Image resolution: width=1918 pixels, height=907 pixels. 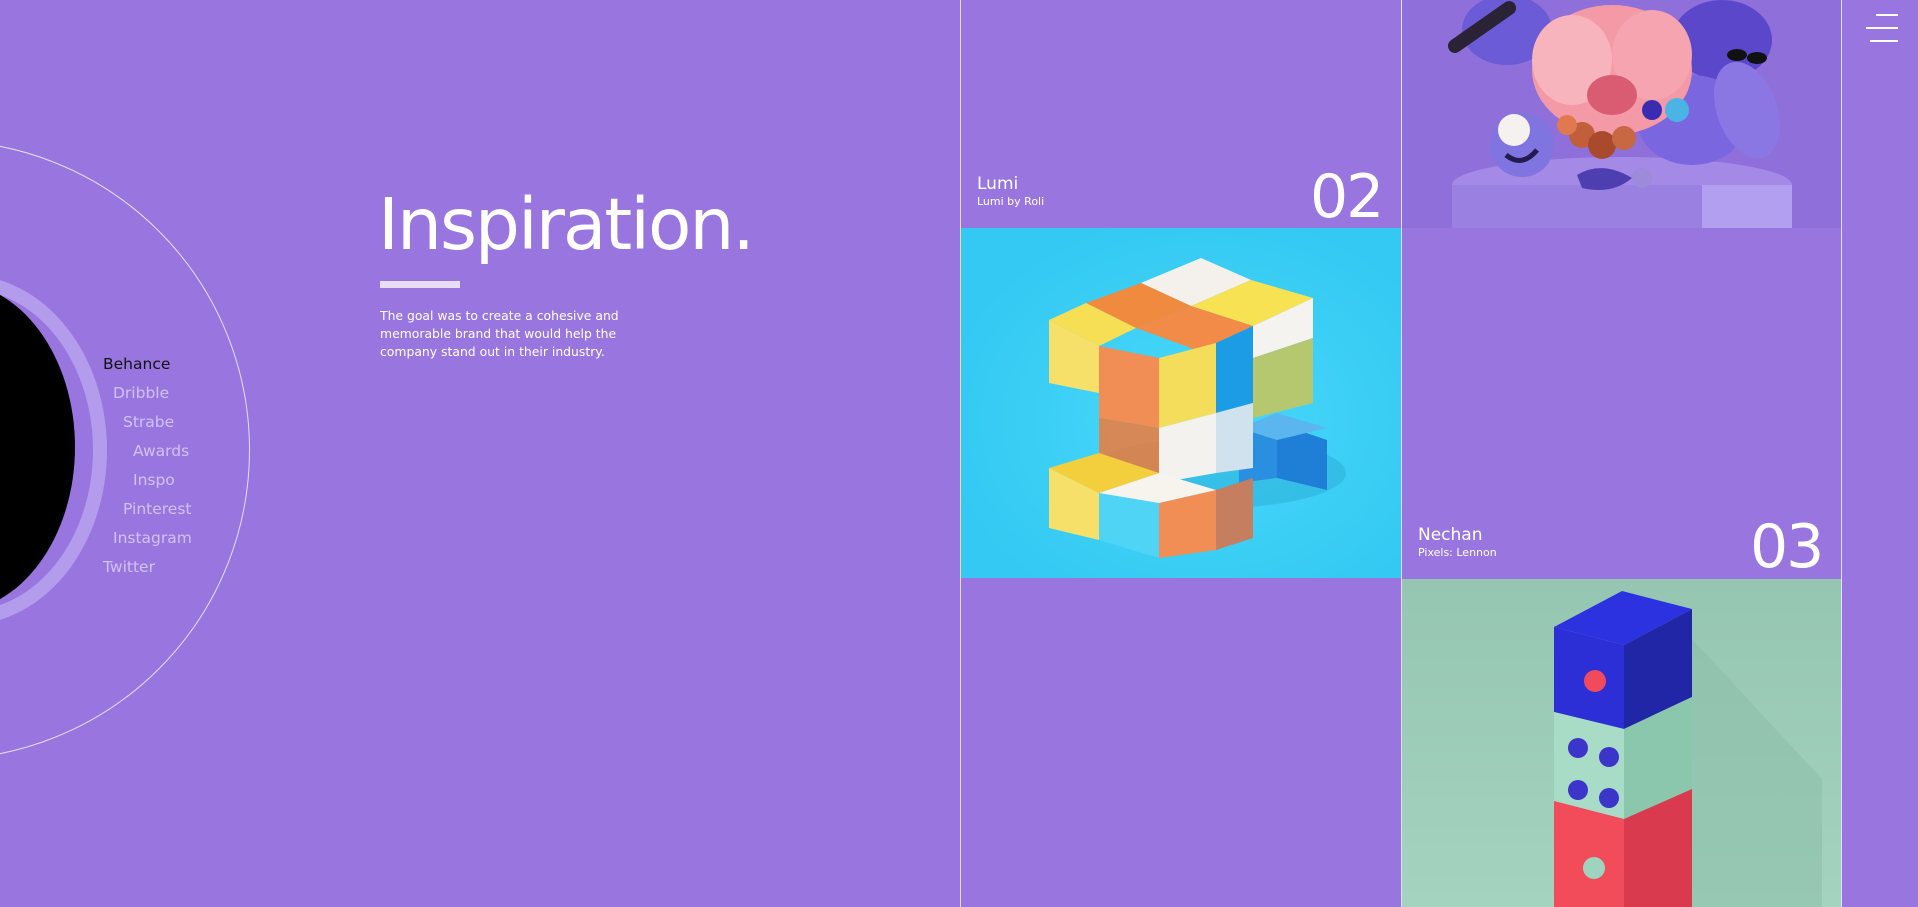 I want to click on project-caption-nechan: Nechan Pixels: Lennon, so click(x=1457, y=543).